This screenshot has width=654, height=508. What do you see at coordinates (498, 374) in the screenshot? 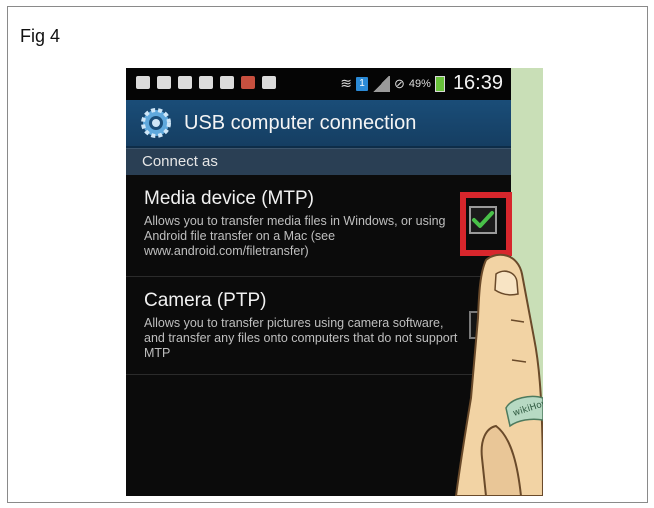
I see `pointing-finger-icon: wikiHow` at bounding box center [498, 374].